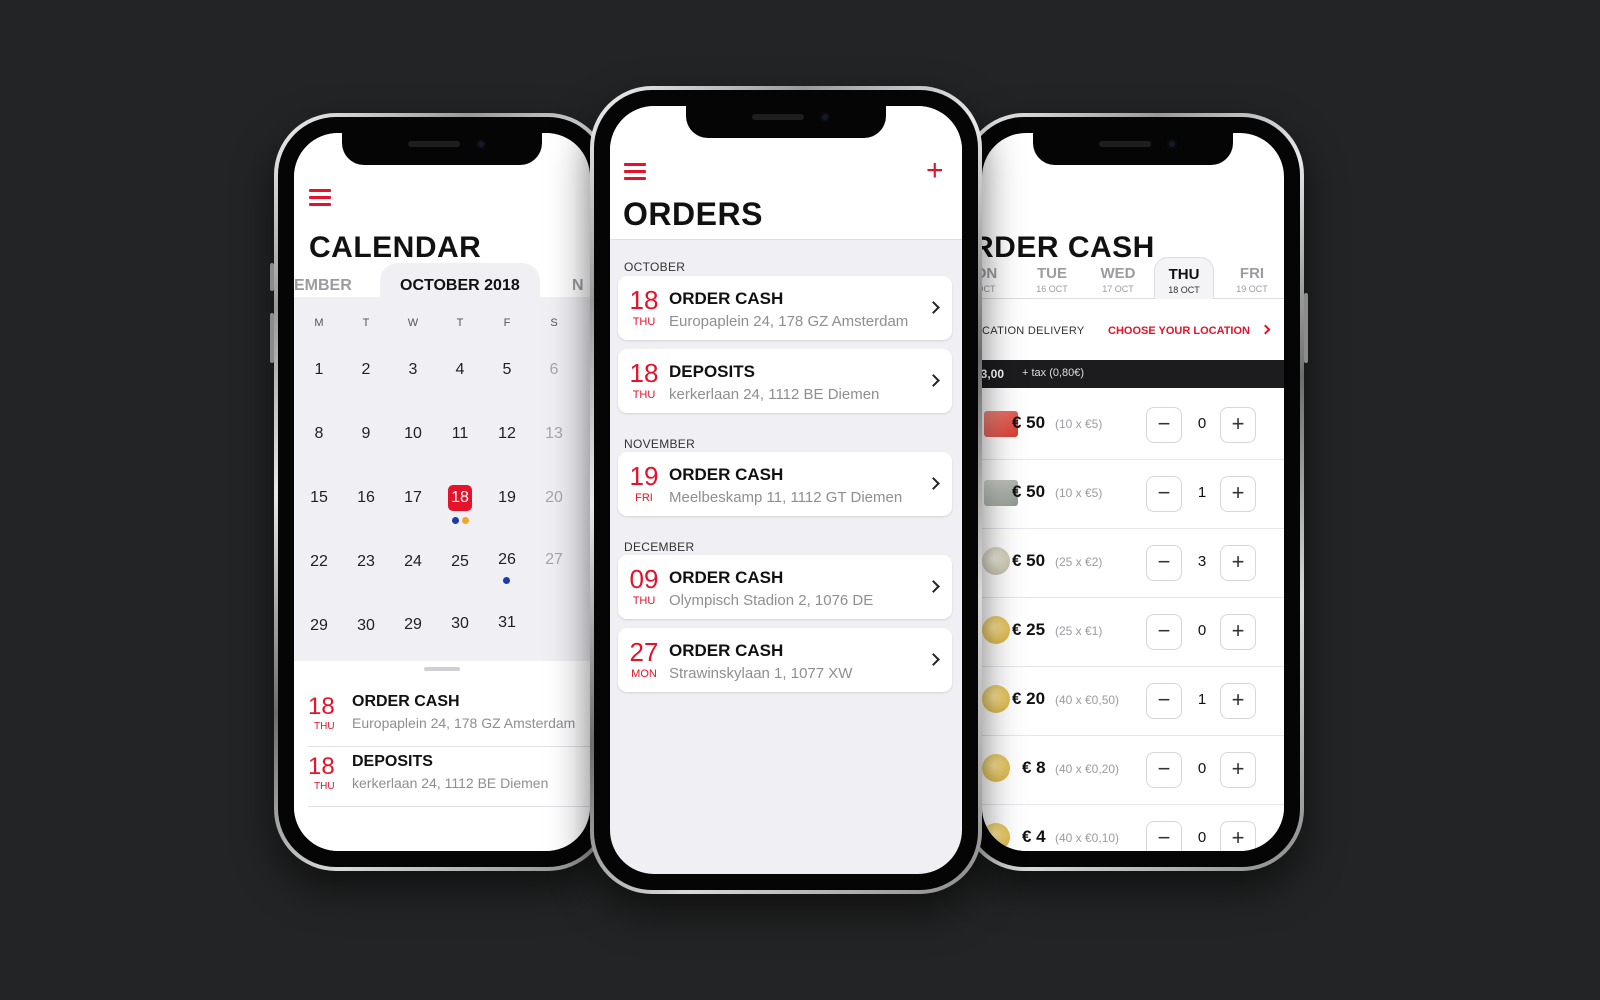 This screenshot has height=1000, width=1600. Describe the element at coordinates (1184, 274) in the screenshot. I see `tab-day-name: THU` at that location.